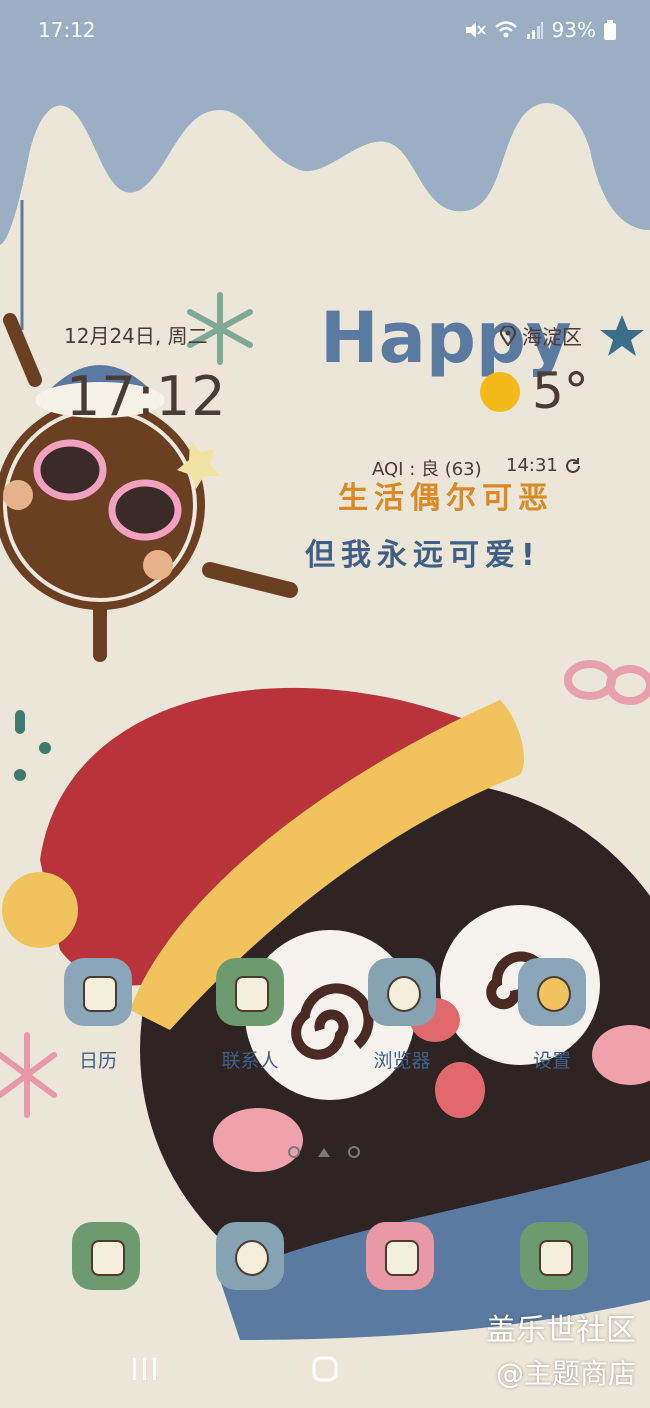 This screenshot has height=1408, width=650. Describe the element at coordinates (505, 29) in the screenshot. I see `wifi-icon` at that location.